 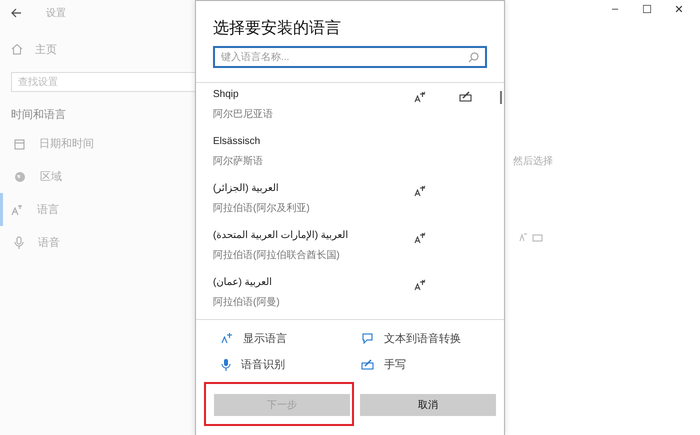 I want to click on language-item: Shqip 阿尔巴尼亚语, so click(x=350, y=106).